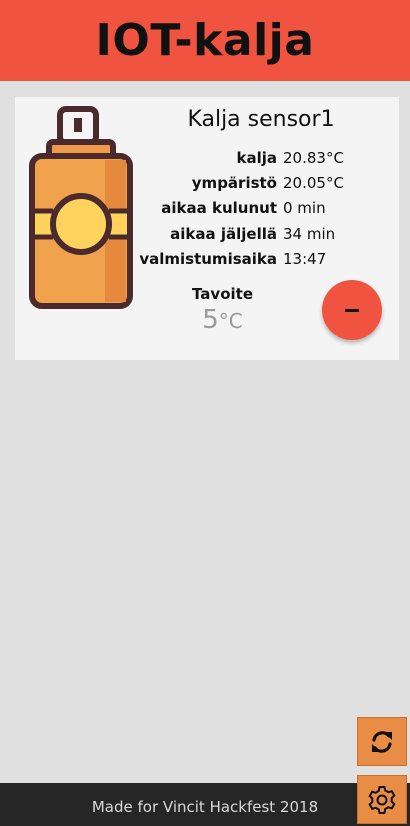 The height and width of the screenshot is (826, 410). Describe the element at coordinates (208, 258) in the screenshot. I see `reading-label: valmistumisaika` at that location.